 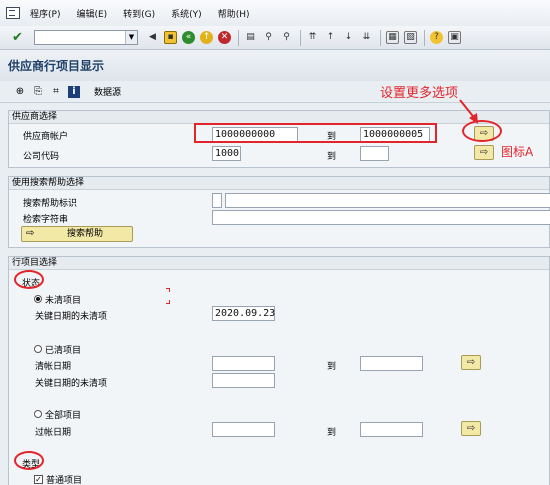 I want to click on posting-date-to-input, so click(x=391, y=429).